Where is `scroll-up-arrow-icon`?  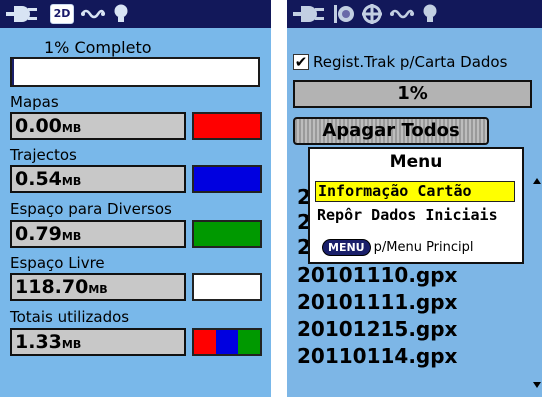
scroll-up-arrow-icon is located at coordinates (537, 181).